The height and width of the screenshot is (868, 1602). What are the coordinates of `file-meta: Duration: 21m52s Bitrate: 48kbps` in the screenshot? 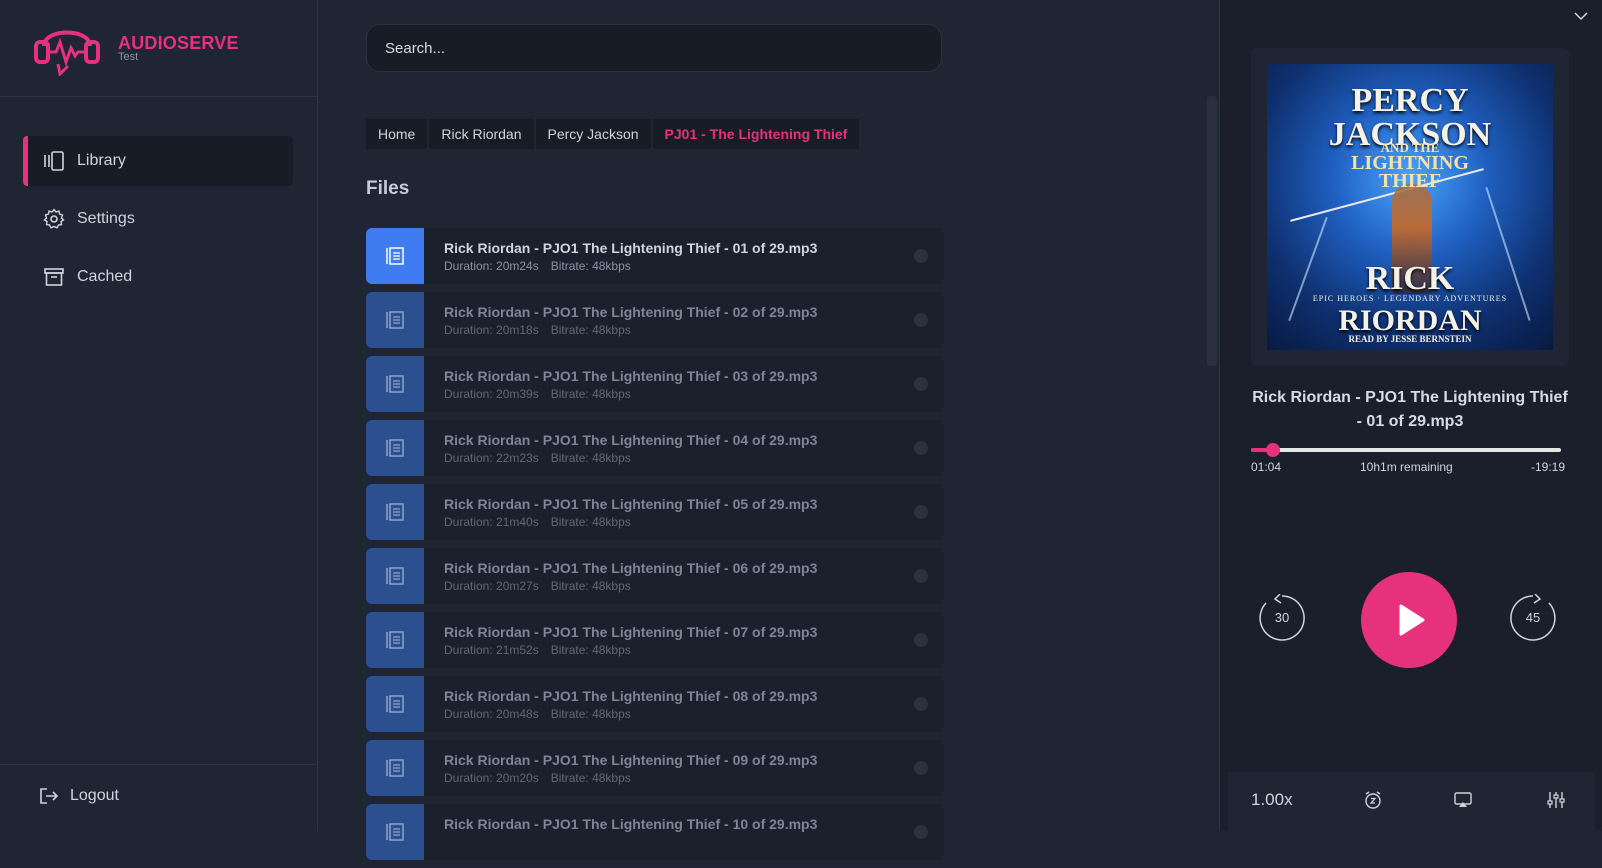 It's located at (543, 650).